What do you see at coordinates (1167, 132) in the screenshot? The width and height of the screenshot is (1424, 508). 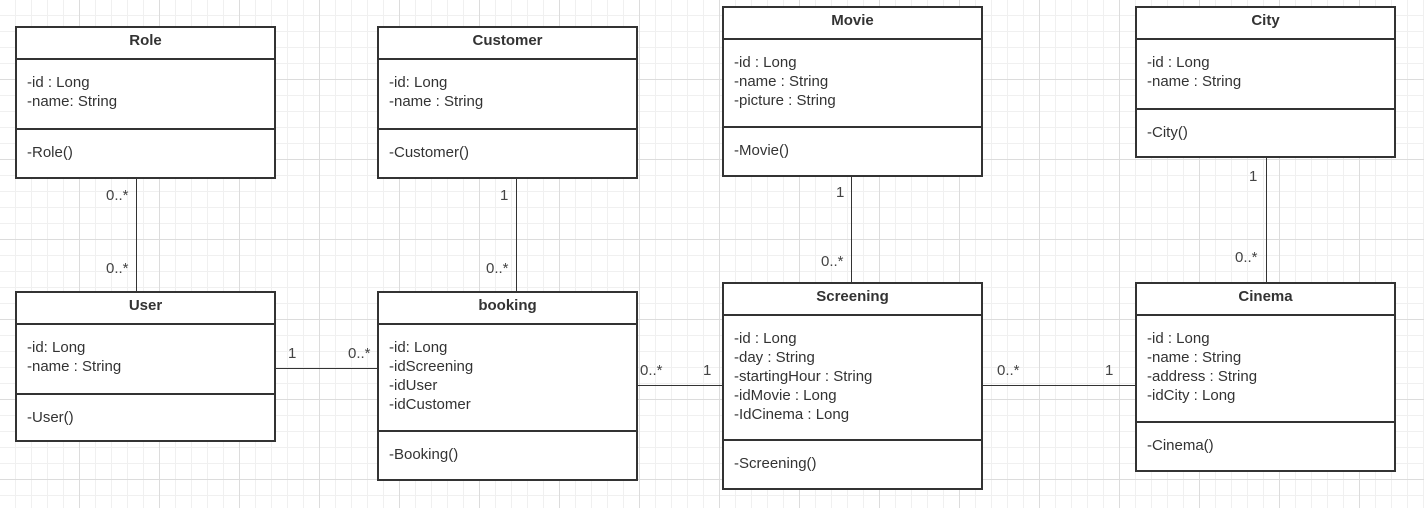 I see `operation: -City()` at bounding box center [1167, 132].